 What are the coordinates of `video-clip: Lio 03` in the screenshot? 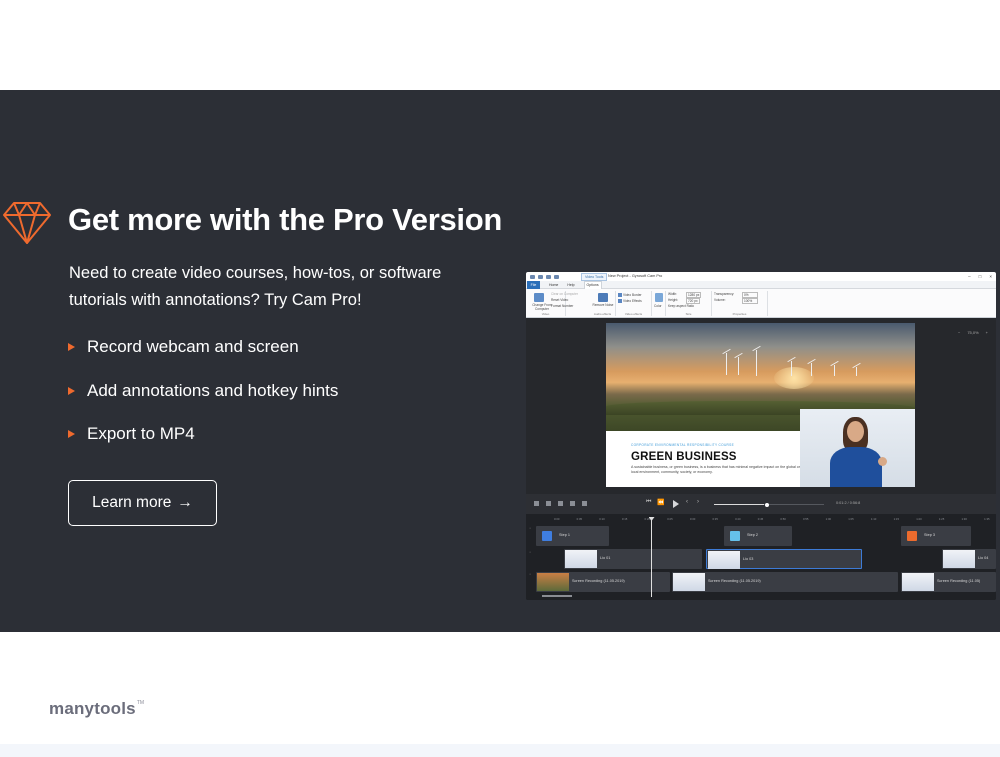 It's located at (784, 559).